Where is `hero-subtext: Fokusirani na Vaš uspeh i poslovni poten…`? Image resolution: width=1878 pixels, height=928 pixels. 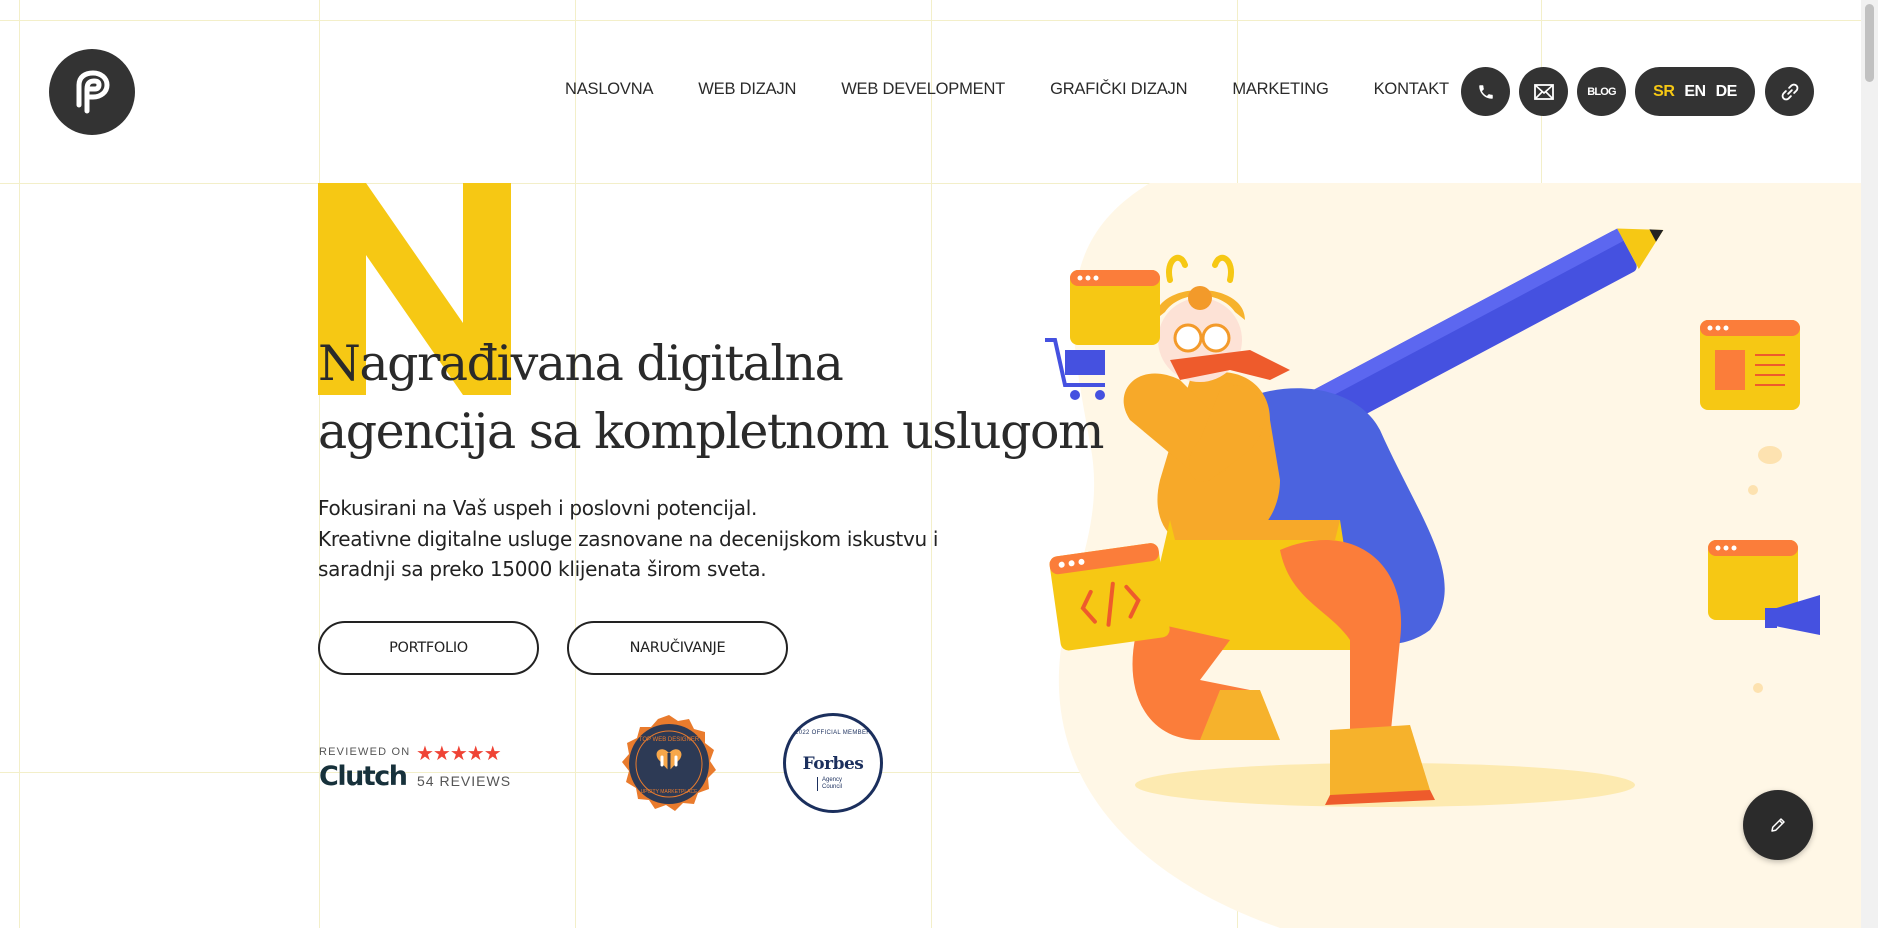 hero-subtext: Fokusirani na Vaš uspeh i poslovni poten… is located at coordinates (628, 539).